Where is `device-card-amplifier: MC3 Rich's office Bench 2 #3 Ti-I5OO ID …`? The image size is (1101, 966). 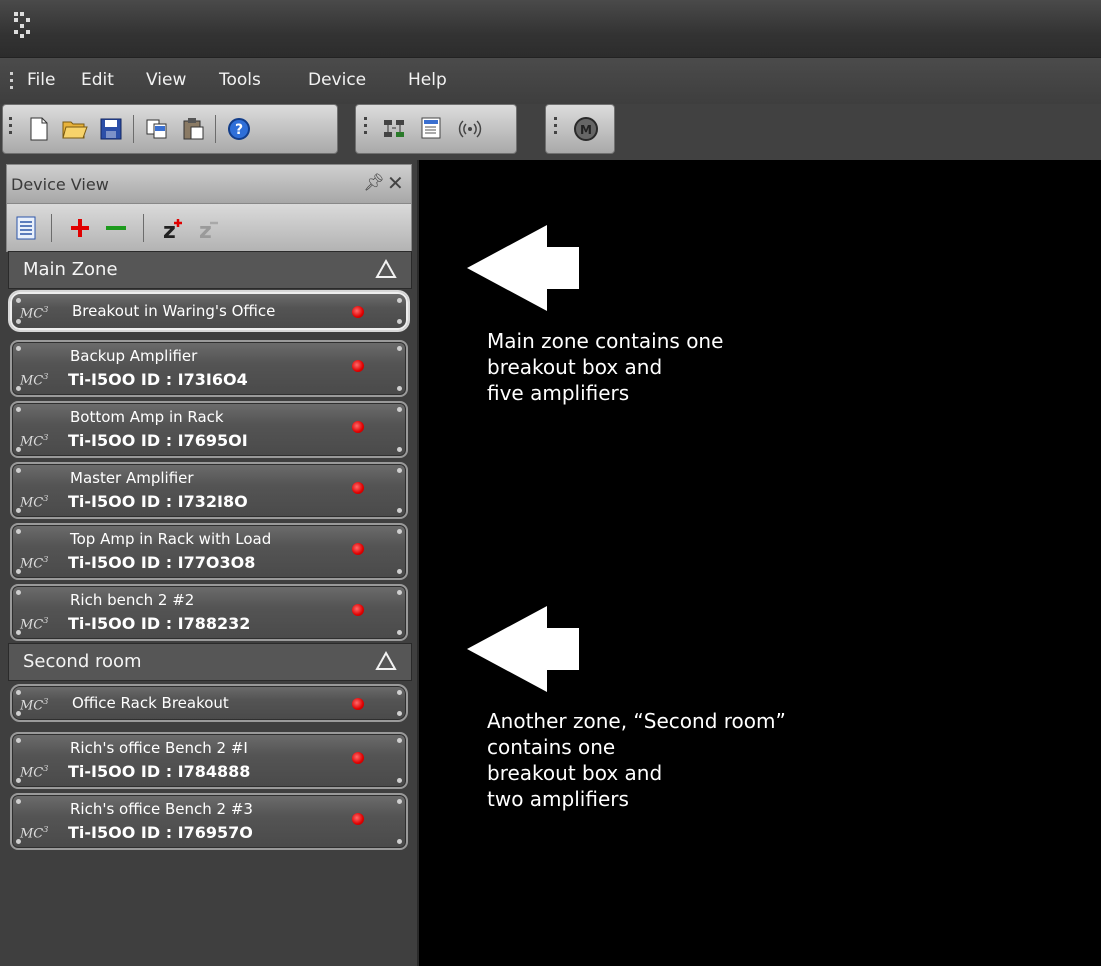
device-card-amplifier: MC3 Rich's office Bench 2 #3 Ti-I5OO ID … is located at coordinates (209, 821).